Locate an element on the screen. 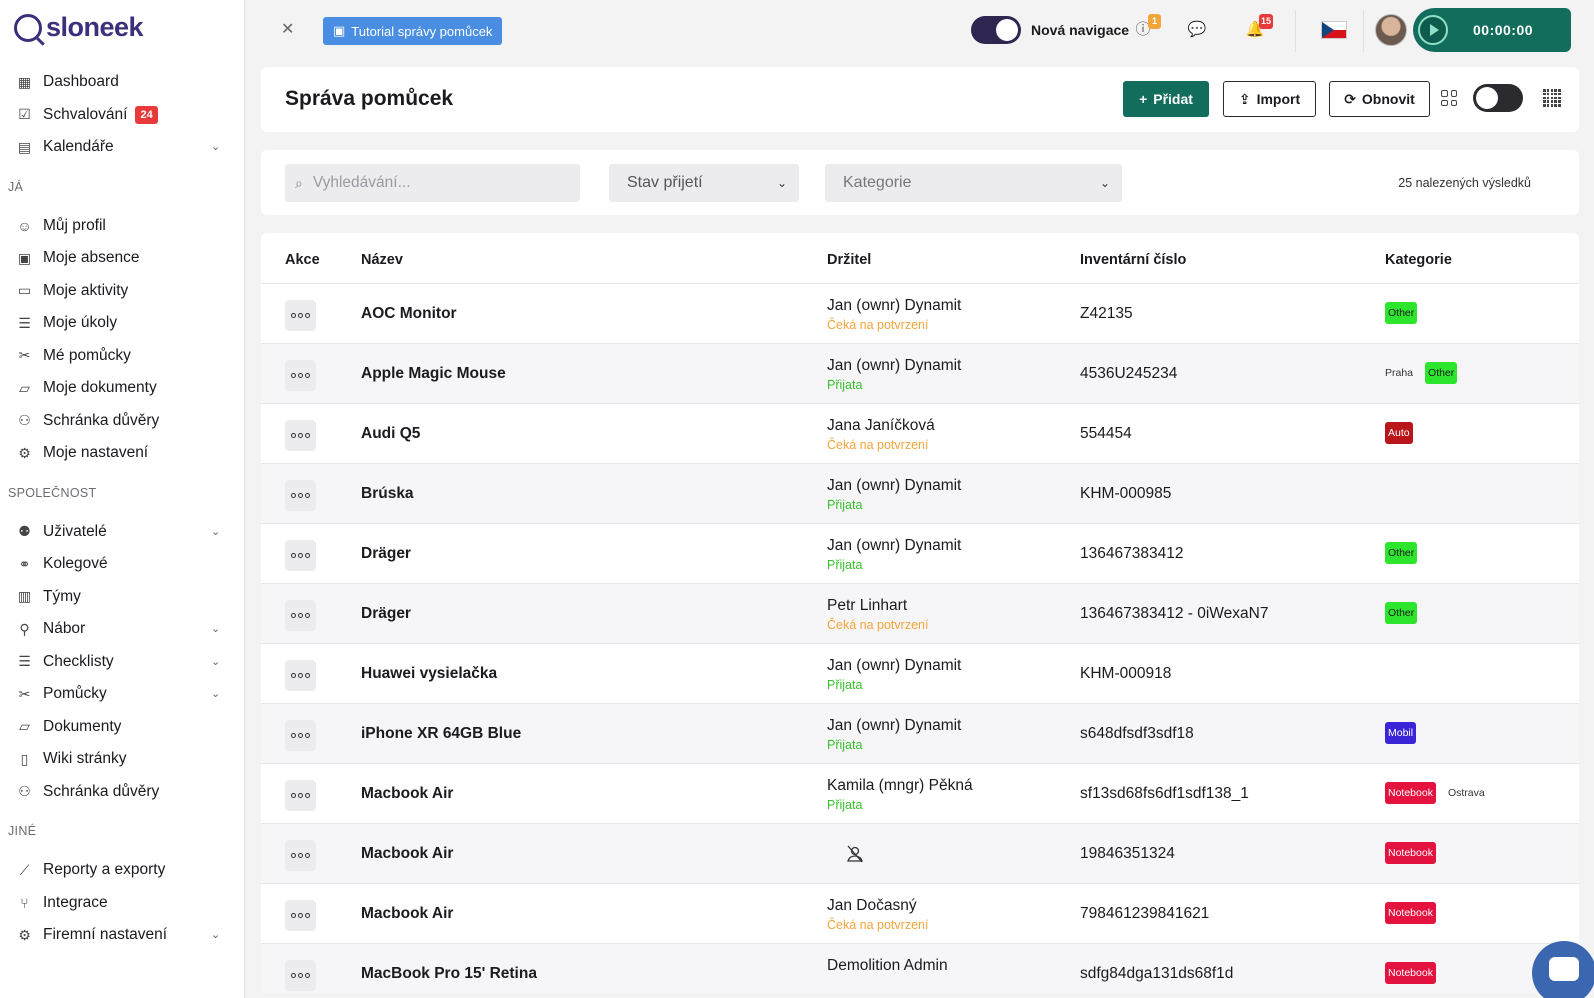  status-select: Stav přijetí ⌄ is located at coordinates (704, 183).